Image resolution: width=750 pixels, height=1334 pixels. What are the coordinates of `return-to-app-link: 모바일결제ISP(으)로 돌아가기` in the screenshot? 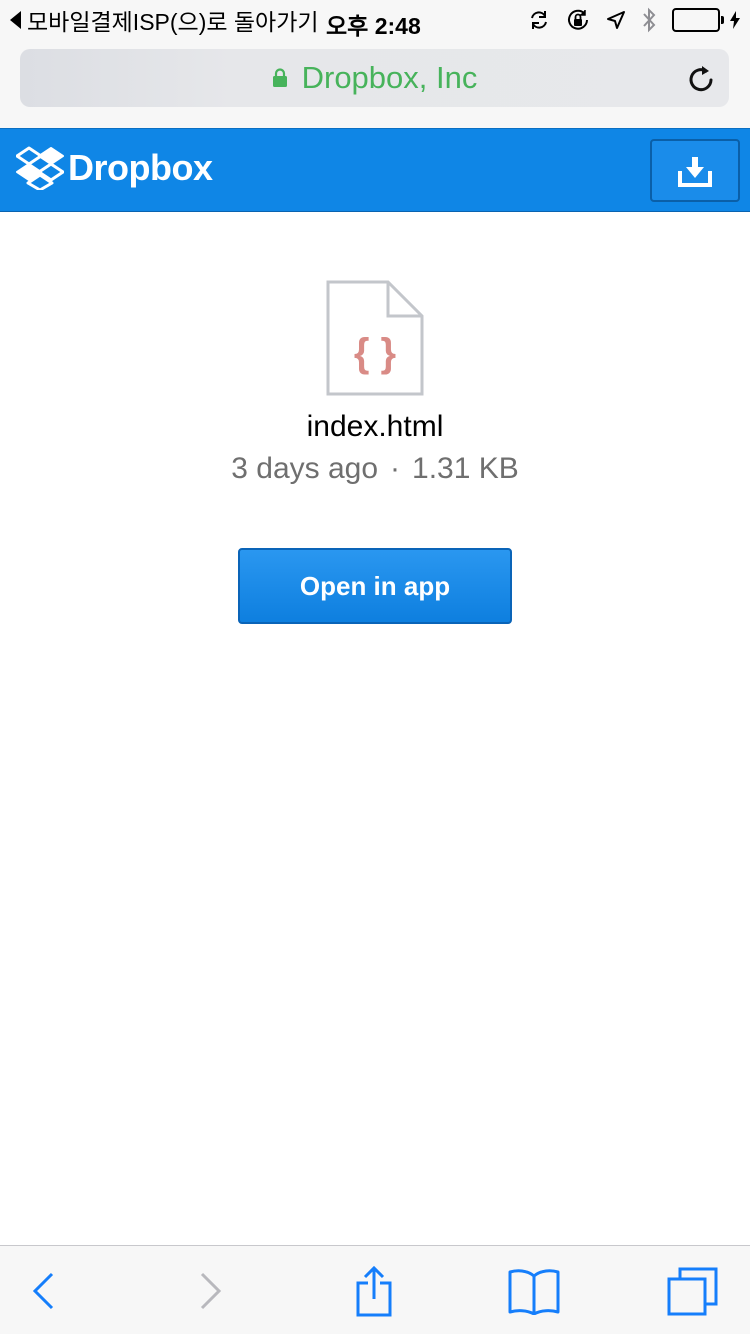 It's located at (164, 21).